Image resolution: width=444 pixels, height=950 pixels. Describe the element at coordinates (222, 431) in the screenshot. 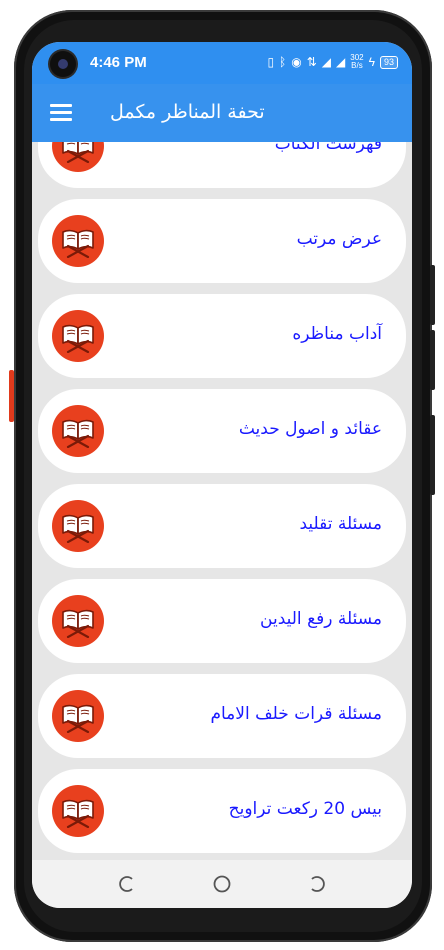

I see `list-item: عقائد و اصول حديث` at that location.